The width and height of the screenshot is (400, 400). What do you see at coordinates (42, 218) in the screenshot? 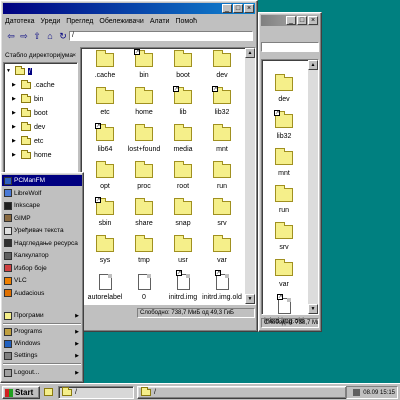
I see `start-item-app: GIMP` at bounding box center [42, 218].